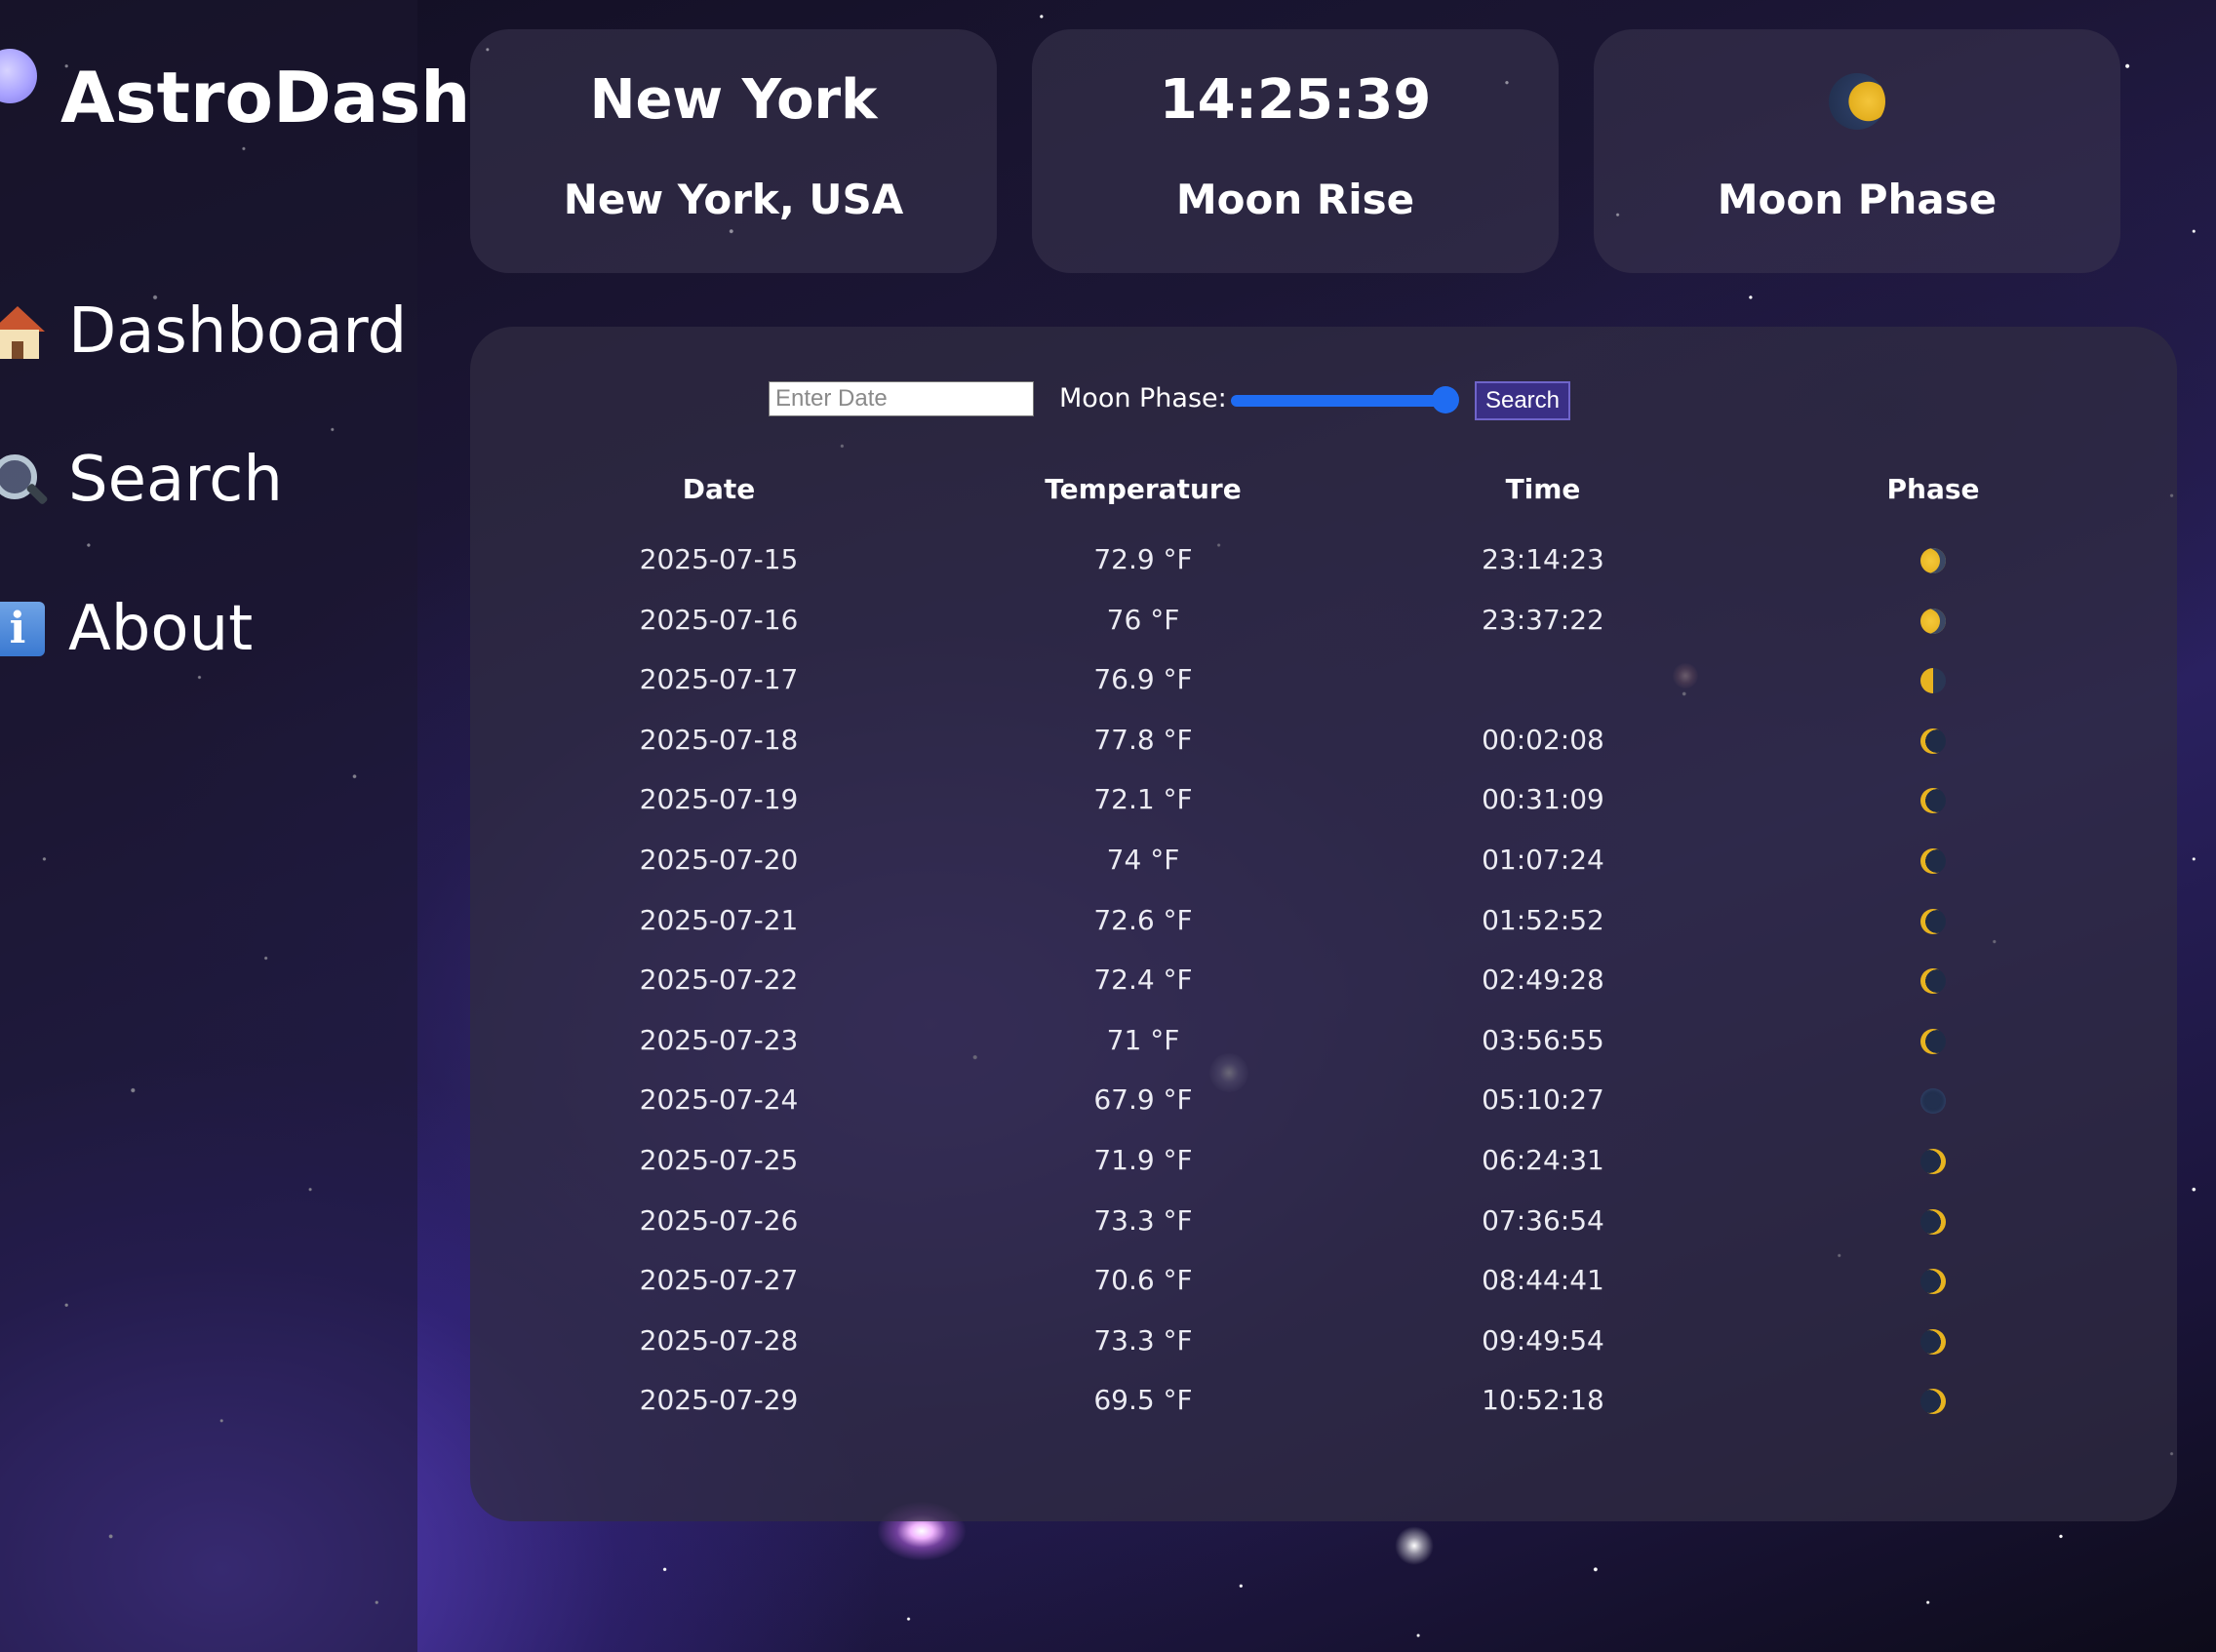 This screenshot has height=1652, width=2216. I want to click on cell-date: 2025-07-22, so click(719, 980).